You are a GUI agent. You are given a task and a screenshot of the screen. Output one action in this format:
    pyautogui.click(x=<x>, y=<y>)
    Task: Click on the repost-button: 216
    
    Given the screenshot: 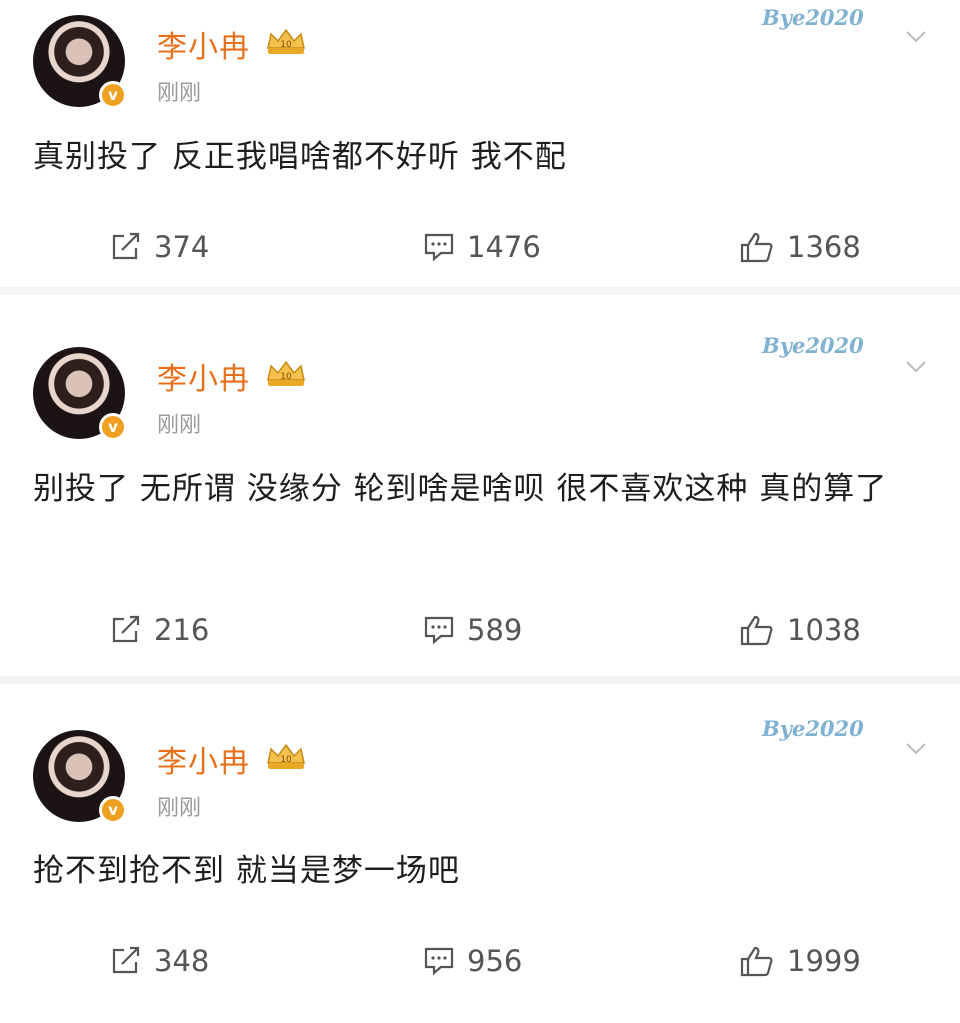 What is the action you would take?
    pyautogui.click(x=159, y=630)
    